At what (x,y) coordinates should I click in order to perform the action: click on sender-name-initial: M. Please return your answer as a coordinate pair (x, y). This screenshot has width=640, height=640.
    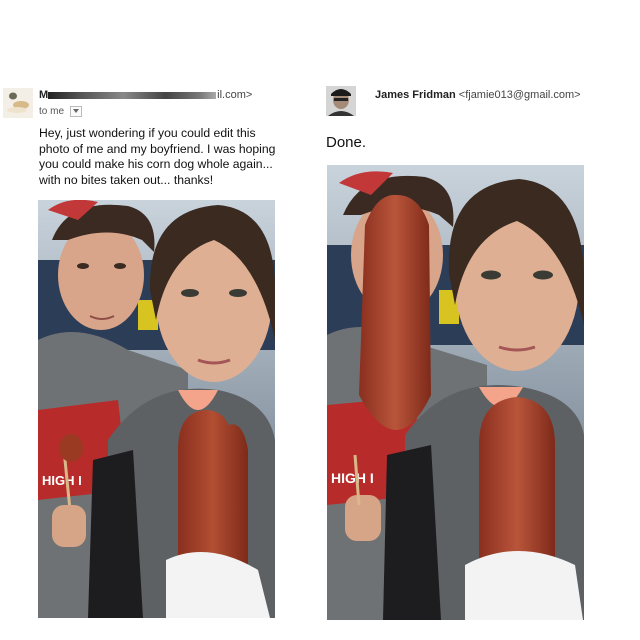
    Looking at the image, I should click on (44, 95).